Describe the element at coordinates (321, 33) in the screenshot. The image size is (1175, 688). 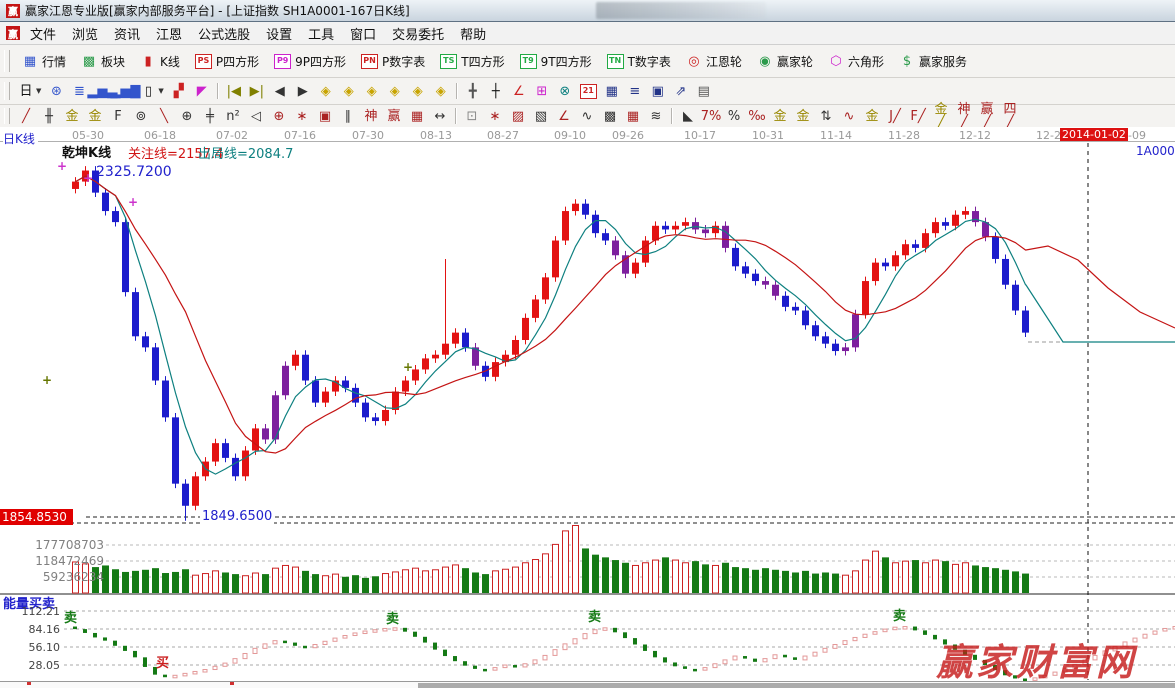
I see `menu-item-6: 工具` at that location.